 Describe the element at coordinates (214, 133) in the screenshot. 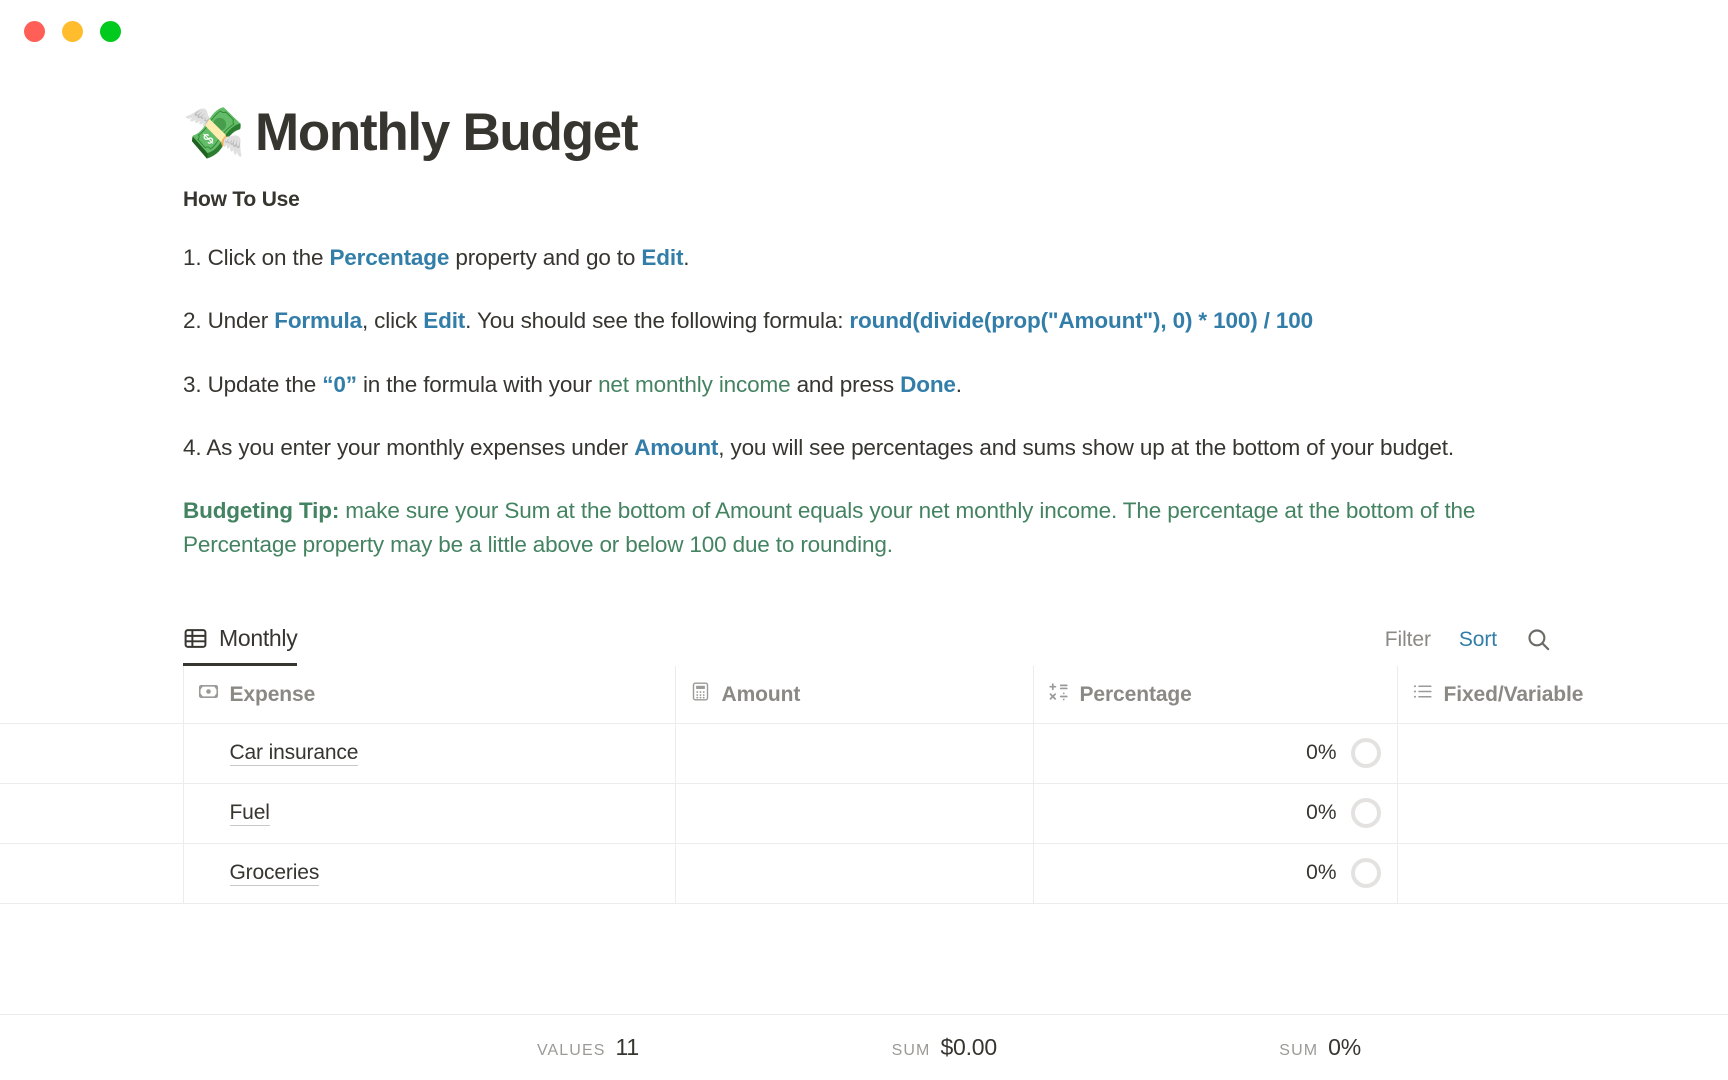

I see `money-with-wings-icon: 💸` at that location.